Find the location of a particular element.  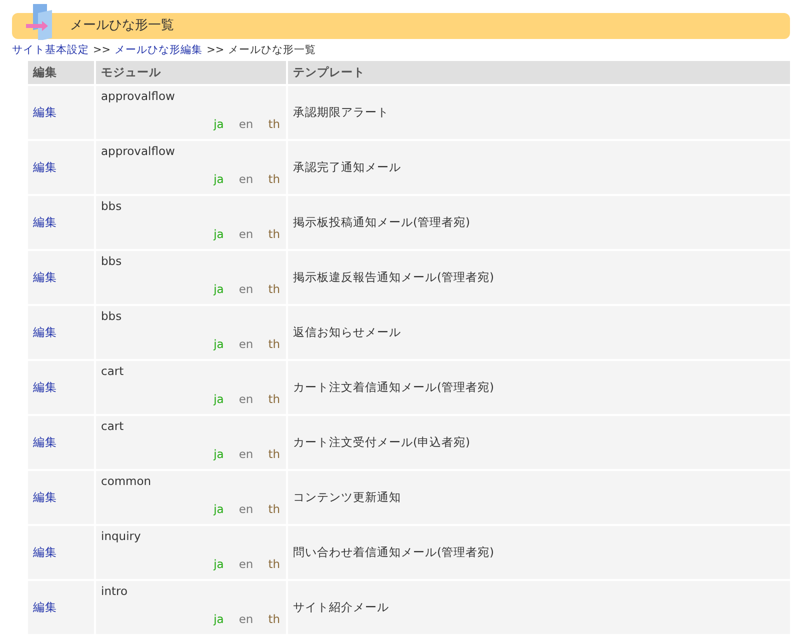

template-name: コンテンツ更新通知 is located at coordinates (347, 497).